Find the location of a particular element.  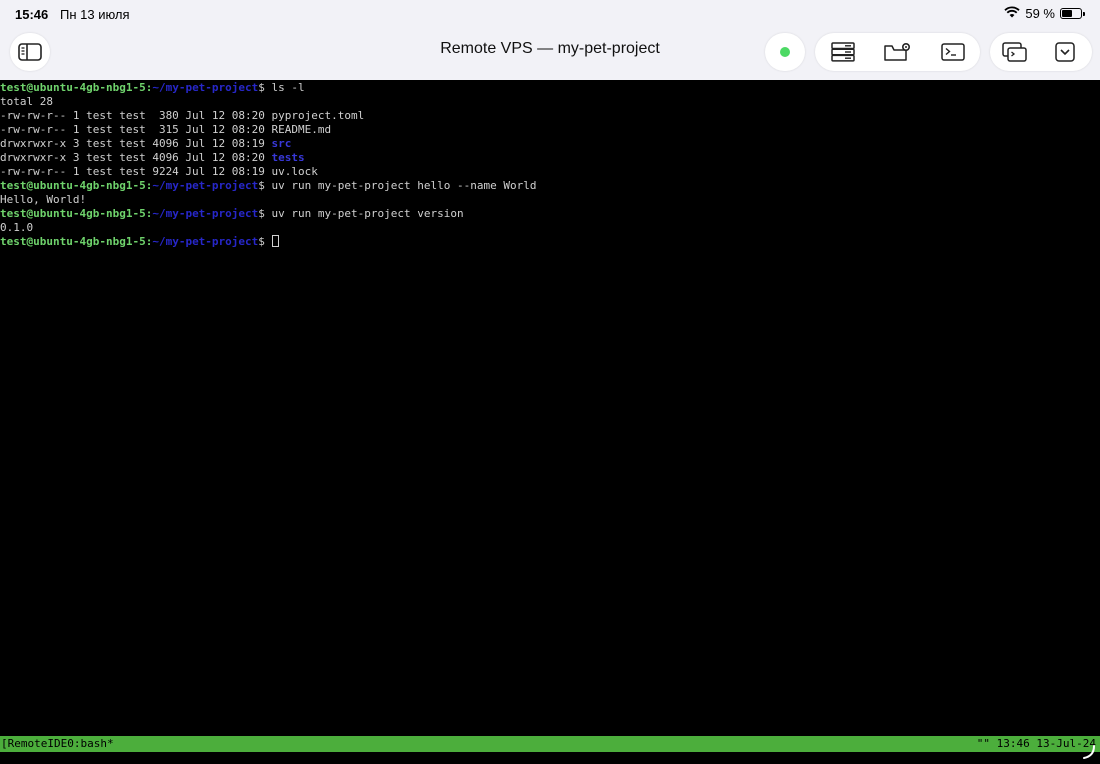

server-icon is located at coordinates (842, 52).